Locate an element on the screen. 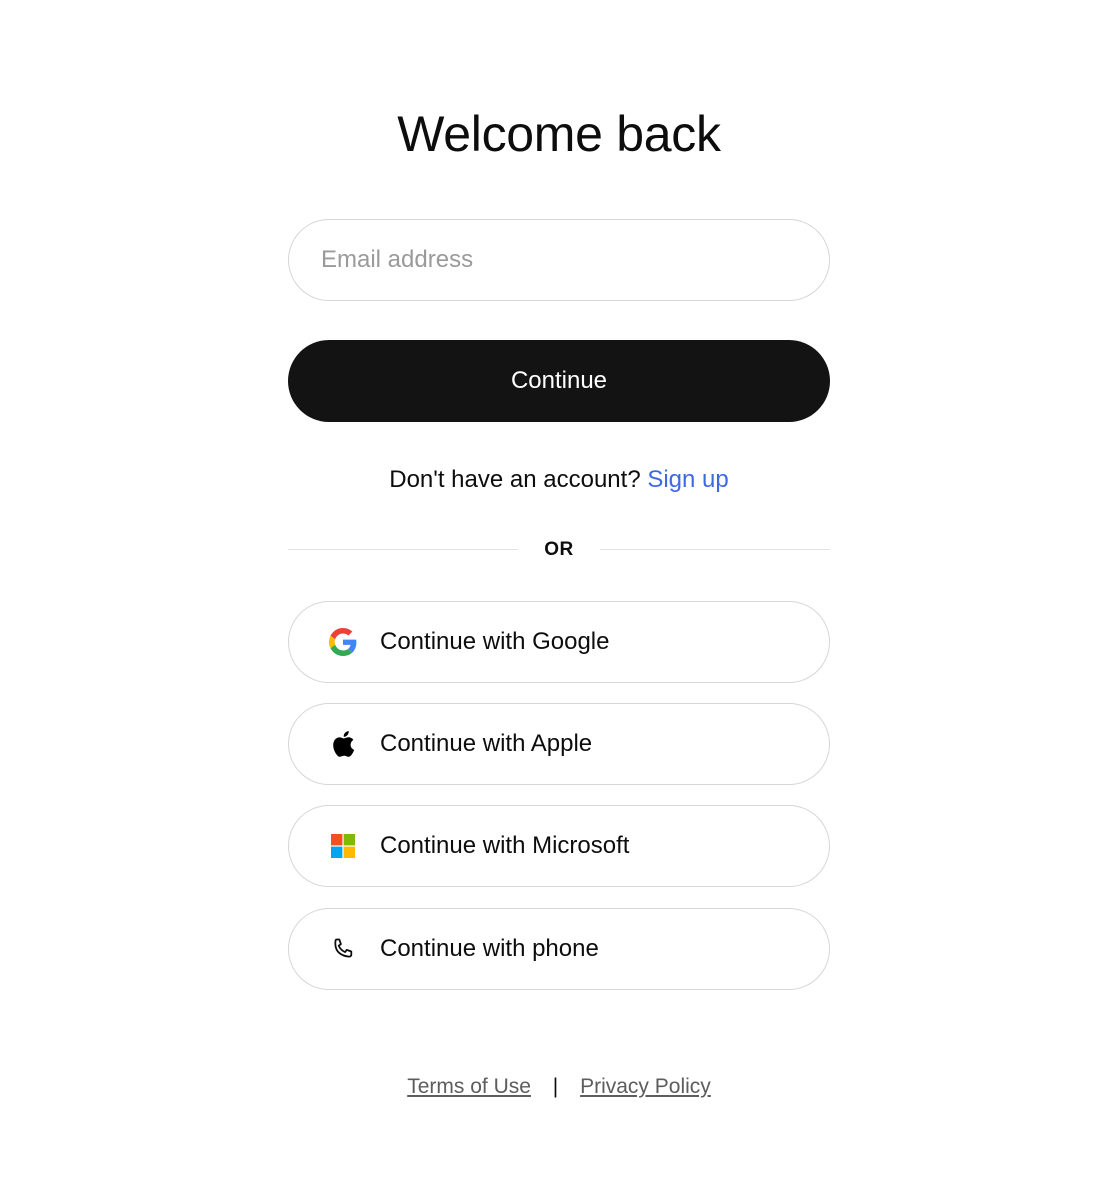 The width and height of the screenshot is (1098, 1200). signup-link: Sign up is located at coordinates (687, 479).